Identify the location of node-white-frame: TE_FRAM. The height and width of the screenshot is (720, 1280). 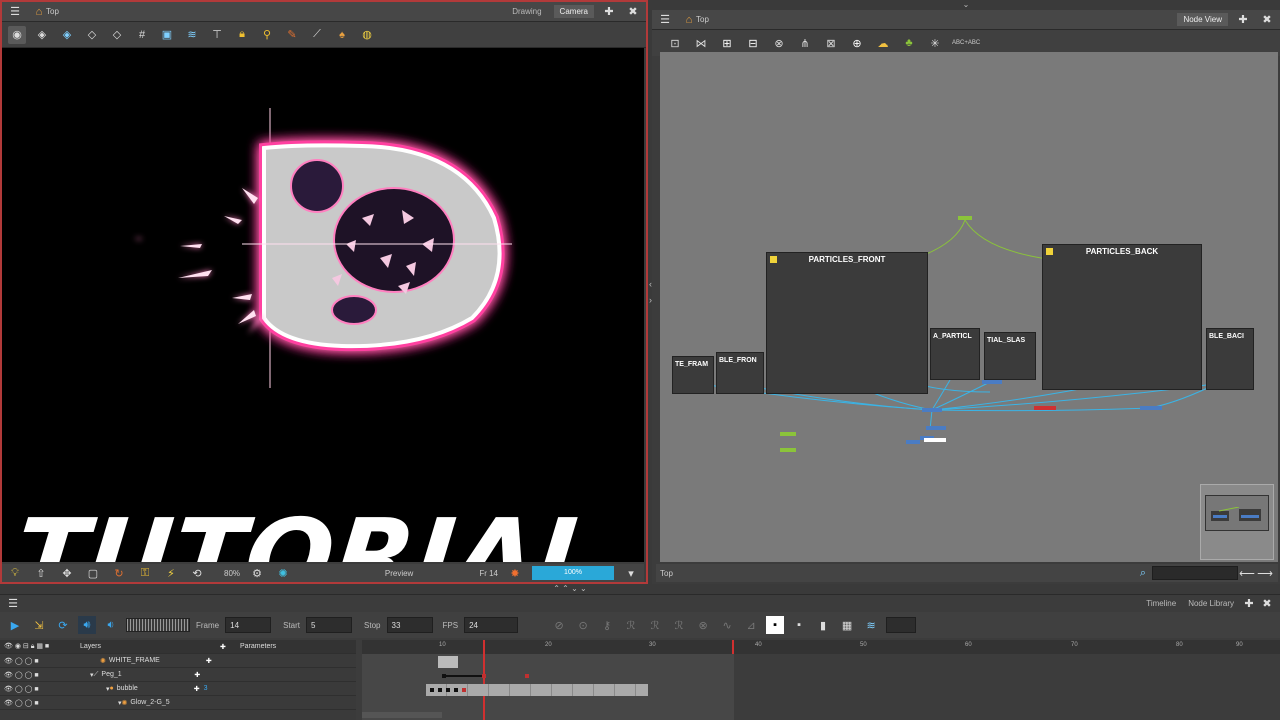
(693, 375).